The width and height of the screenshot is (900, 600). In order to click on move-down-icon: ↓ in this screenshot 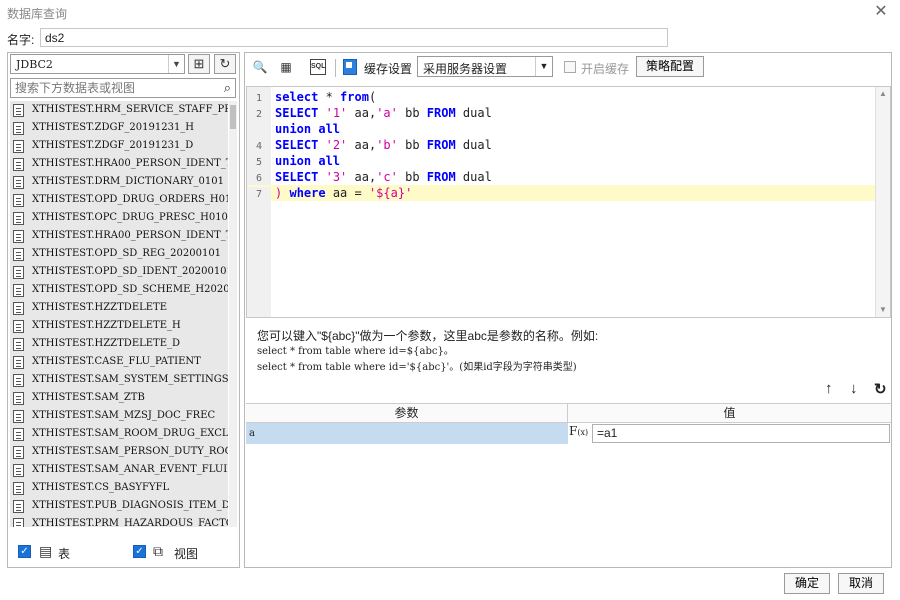, I will do `click(854, 388)`.